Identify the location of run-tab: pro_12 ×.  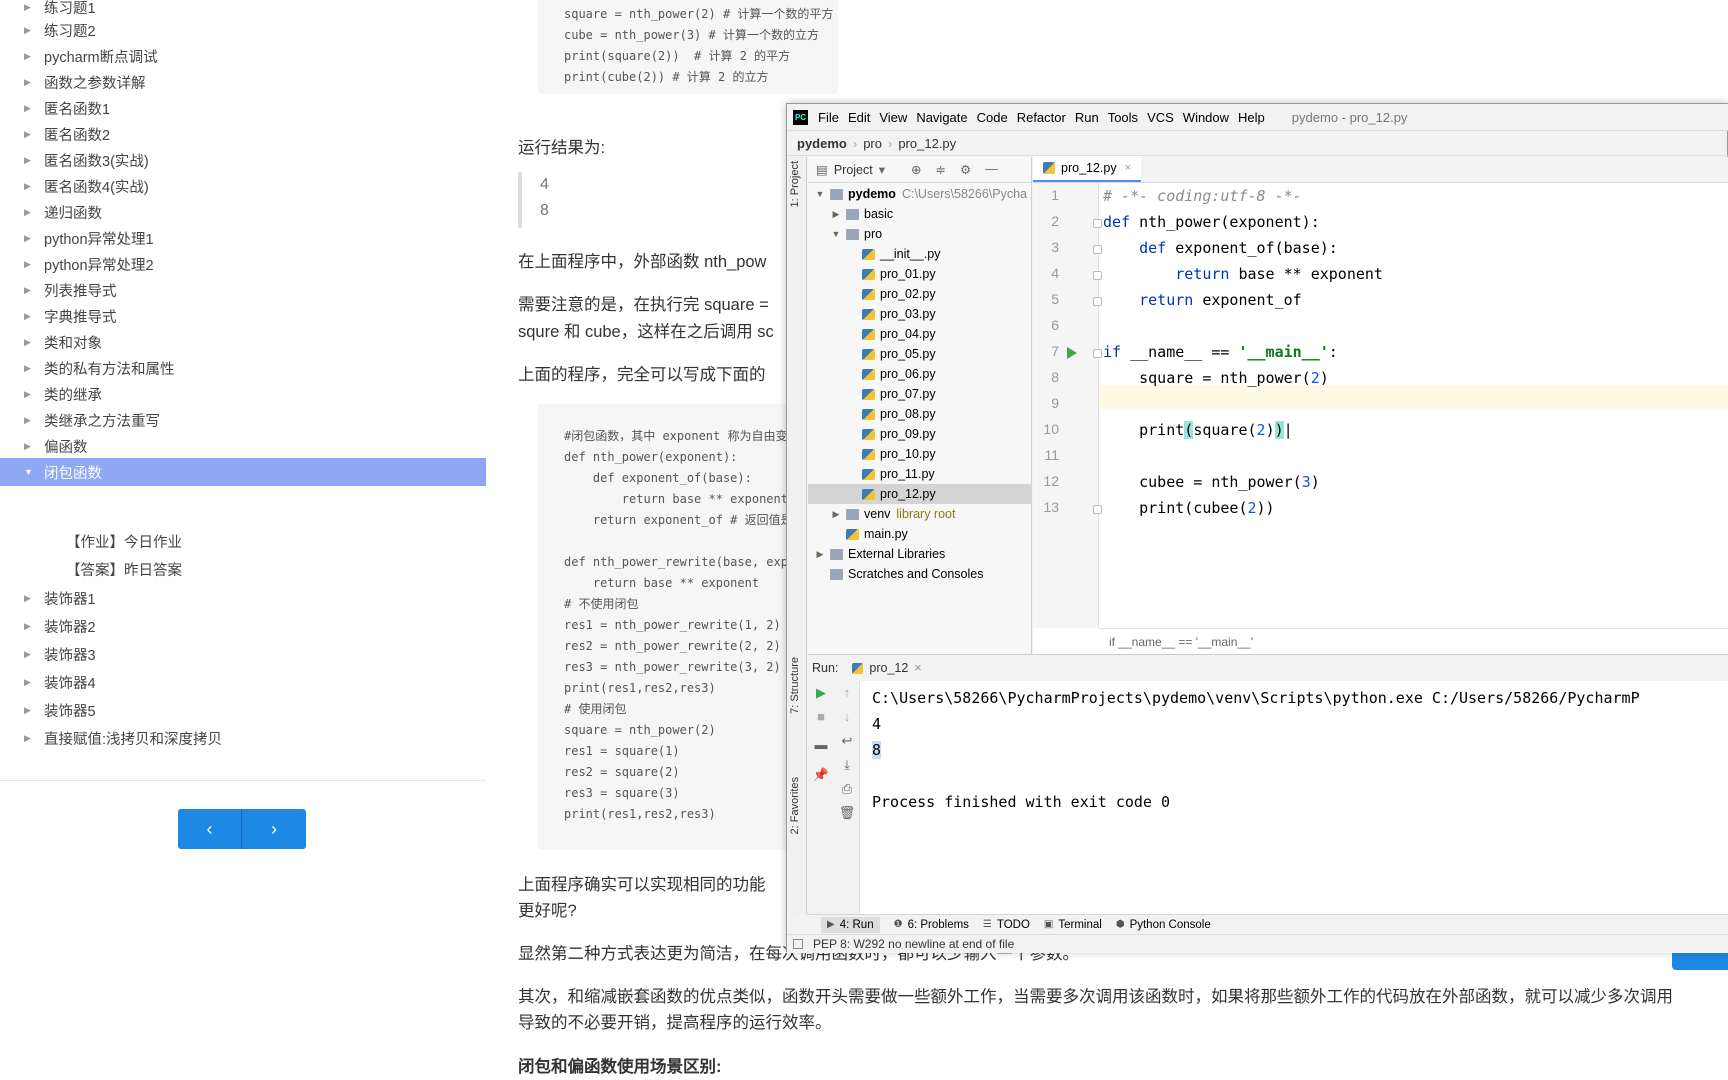
(887, 668).